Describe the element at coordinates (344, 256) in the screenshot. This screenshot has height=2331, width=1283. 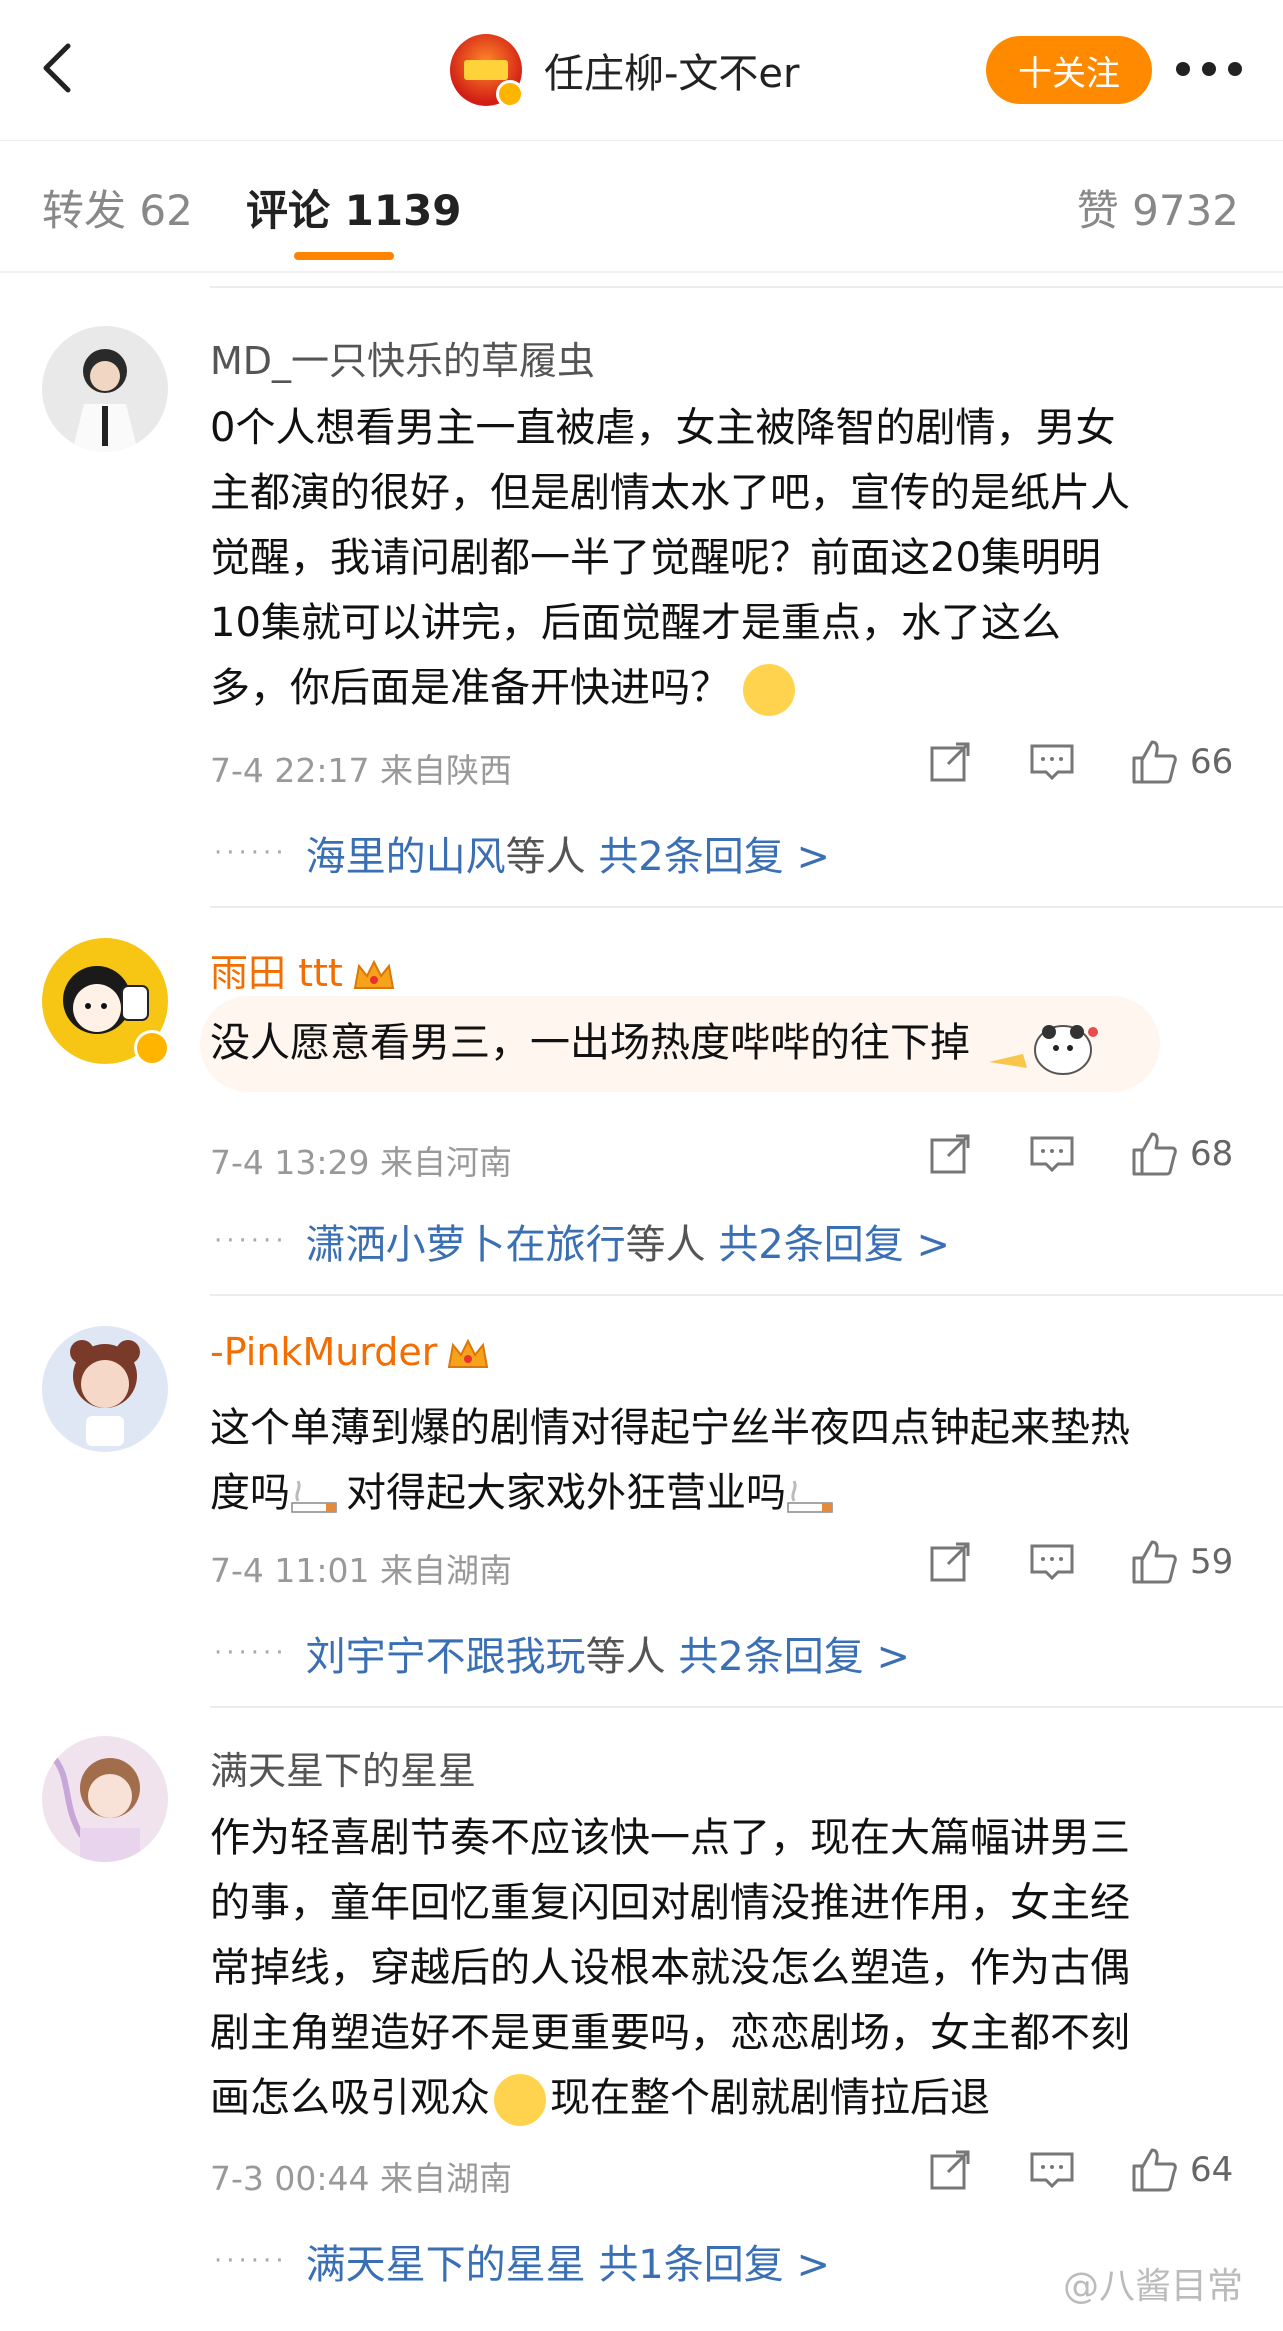
I see `active-tab-indicator` at that location.